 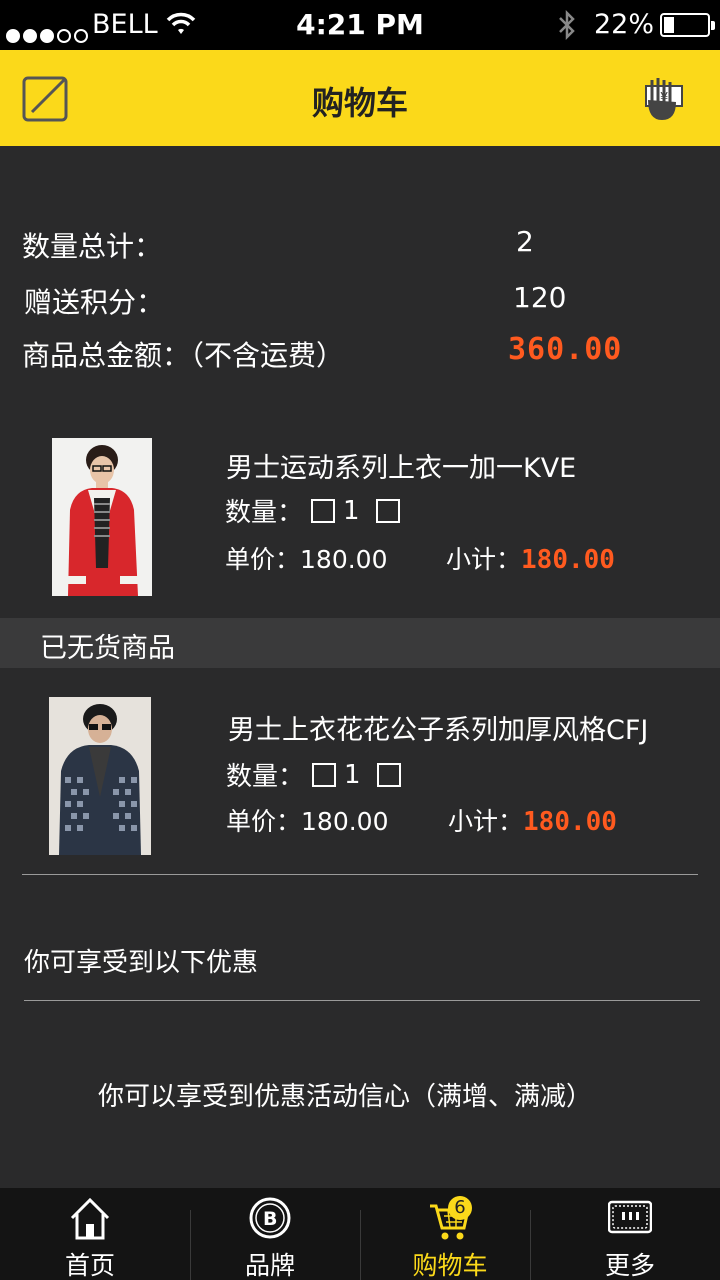 I want to click on page-title: 购物车, so click(x=359, y=103).